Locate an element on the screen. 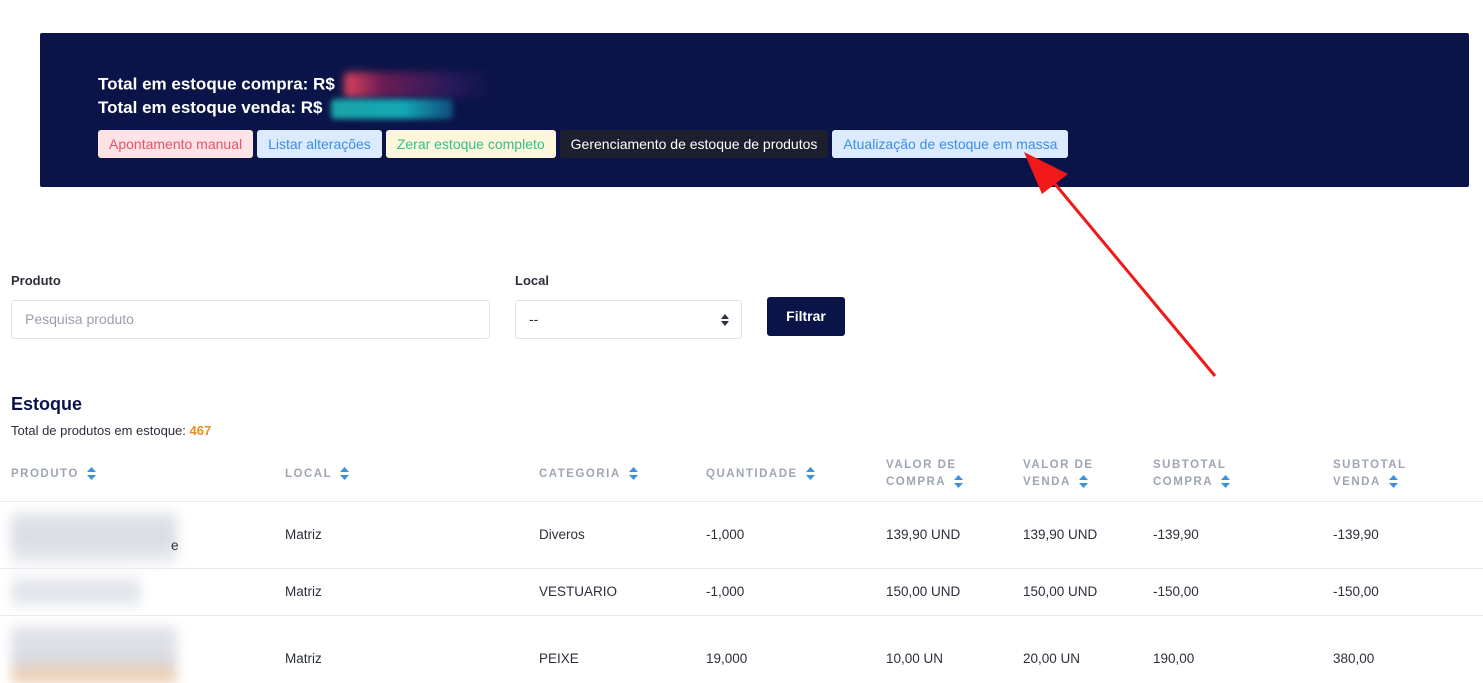 Image resolution: width=1483 pixels, height=683 pixels. estoque-title: Estoque is located at coordinates (47, 404).